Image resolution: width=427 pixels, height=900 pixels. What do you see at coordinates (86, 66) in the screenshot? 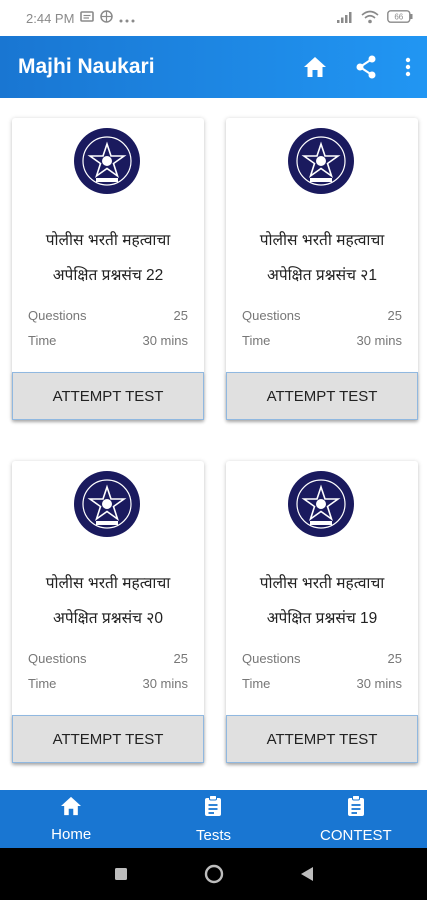
I see `app-title: Majhi Naukari` at bounding box center [86, 66].